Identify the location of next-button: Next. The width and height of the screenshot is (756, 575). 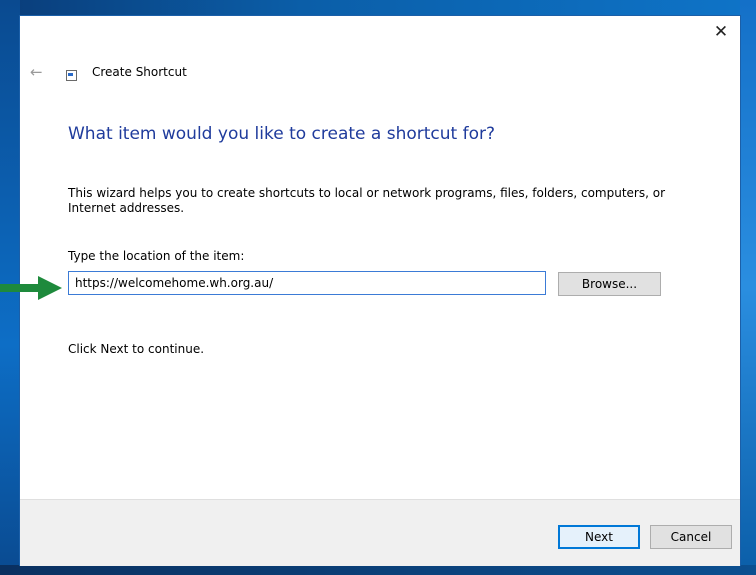
(599, 537).